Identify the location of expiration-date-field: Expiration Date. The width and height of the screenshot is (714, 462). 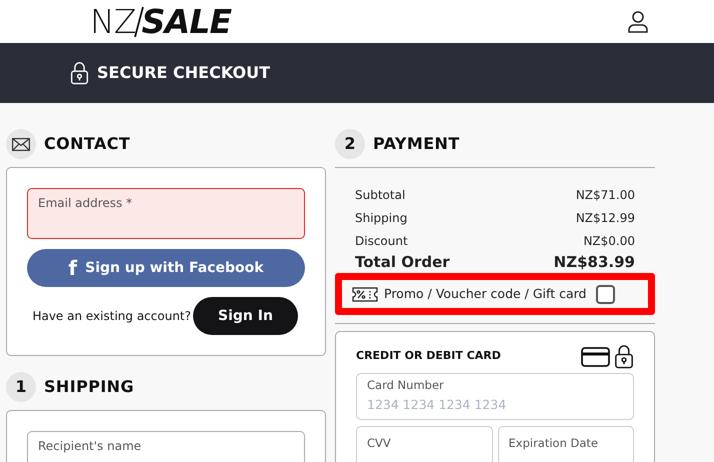
(566, 444).